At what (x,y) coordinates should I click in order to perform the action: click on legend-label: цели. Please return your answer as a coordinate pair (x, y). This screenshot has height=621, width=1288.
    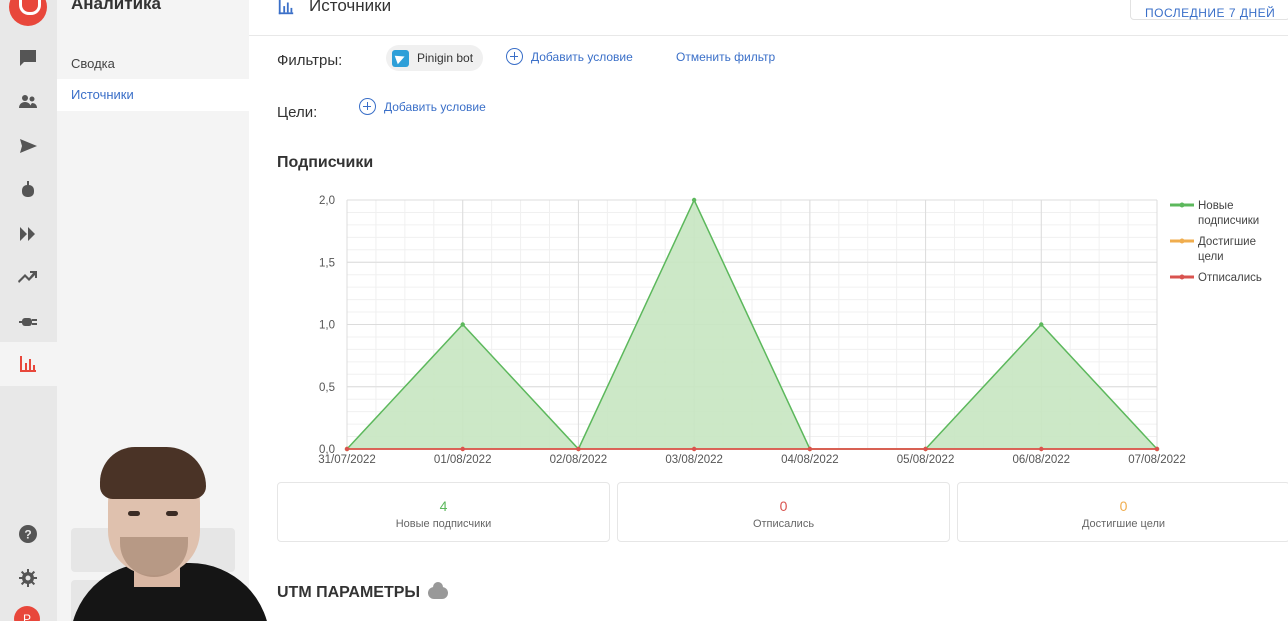
    Looking at the image, I should click on (1211, 257).